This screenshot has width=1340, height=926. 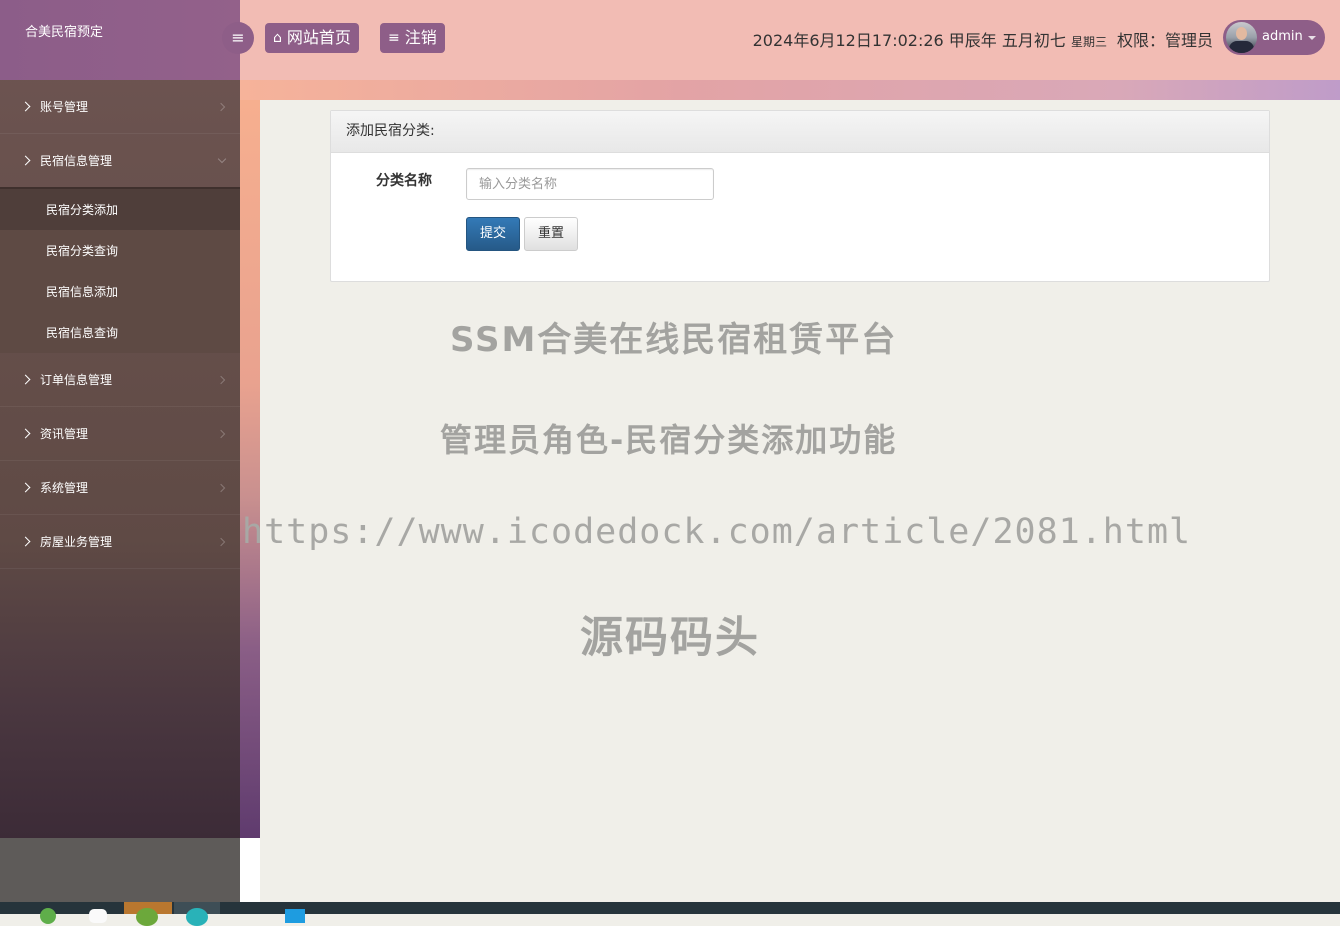 I want to click on reset-button: 重置, so click(x=551, y=234).